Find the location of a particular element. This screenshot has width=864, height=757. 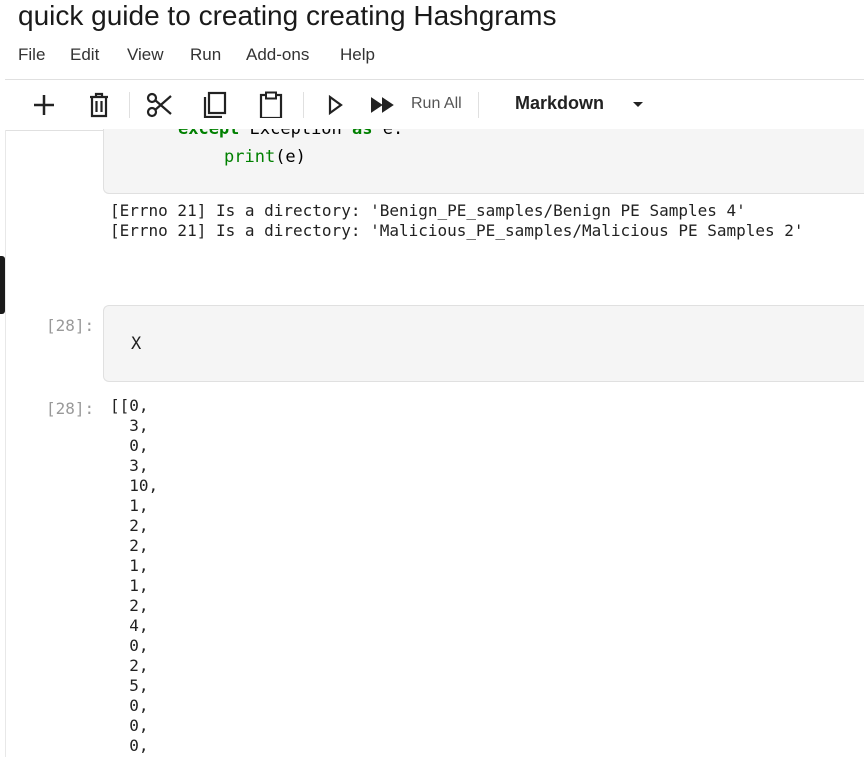

output-prompt: [28]: is located at coordinates (70, 408).